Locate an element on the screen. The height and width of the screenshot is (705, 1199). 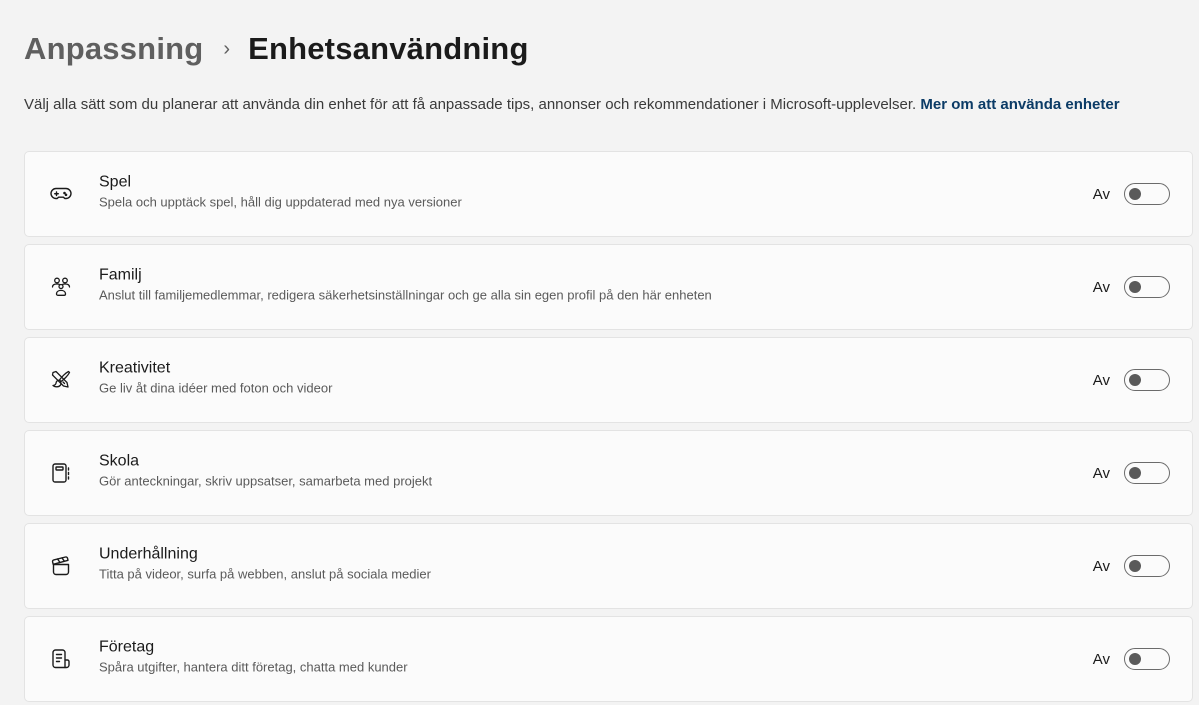
card-title: Kreativitet is located at coordinates (135, 368).